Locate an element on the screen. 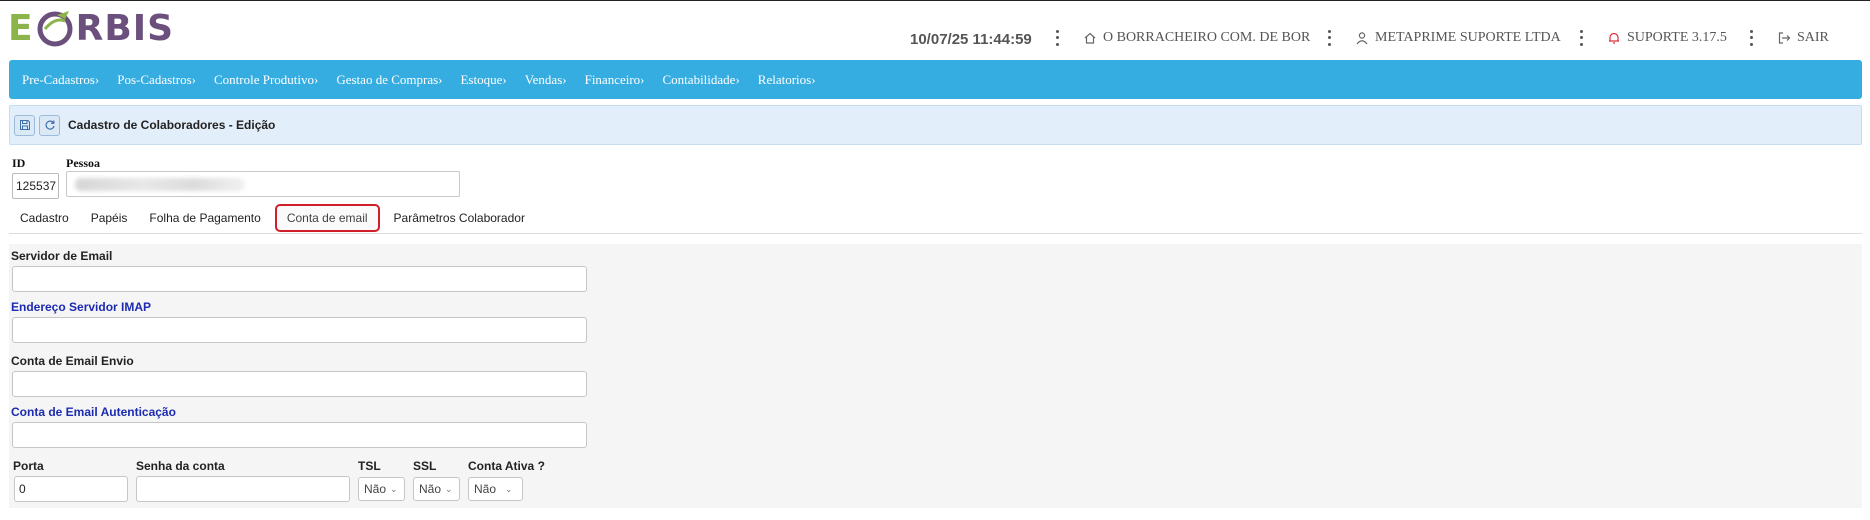 This screenshot has width=1870, height=520. page-title: Cadastro de Colaboradores - Edição is located at coordinates (172, 125).